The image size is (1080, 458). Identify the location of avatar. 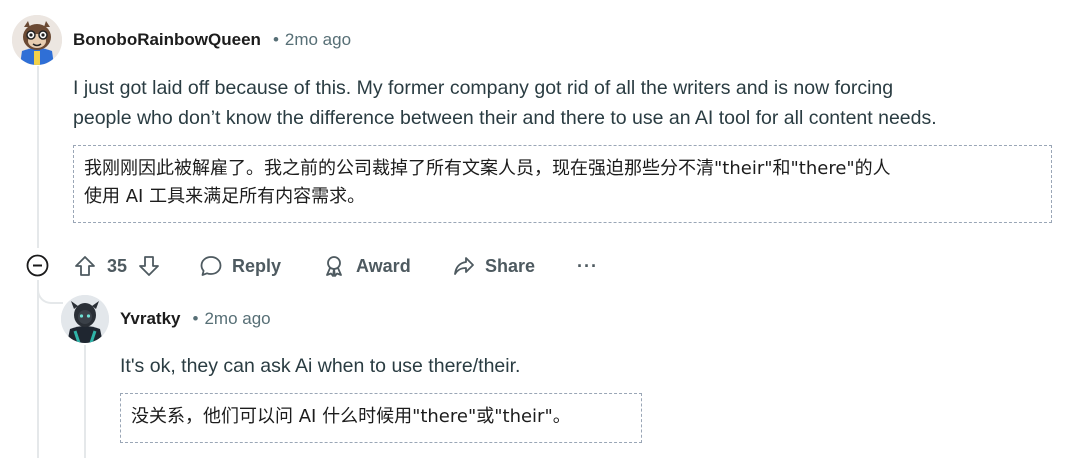
(37, 40).